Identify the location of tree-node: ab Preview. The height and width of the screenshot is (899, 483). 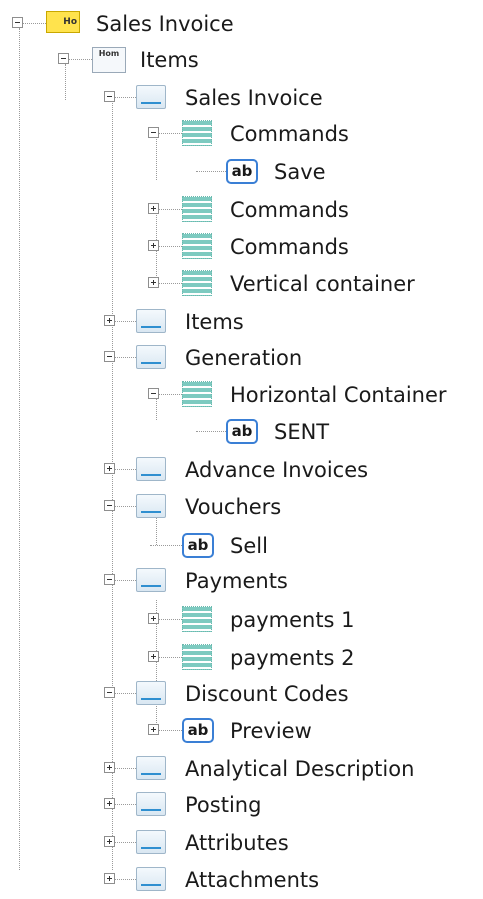
(241, 731).